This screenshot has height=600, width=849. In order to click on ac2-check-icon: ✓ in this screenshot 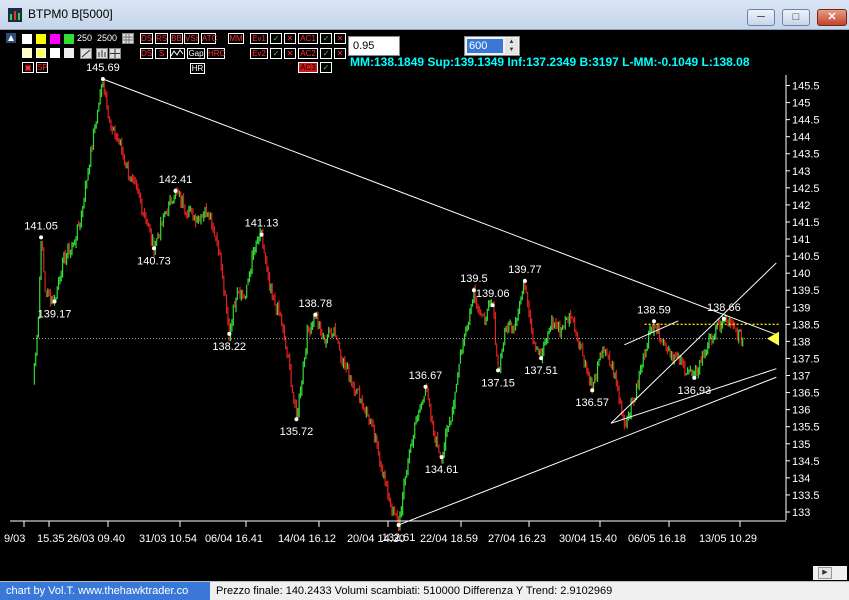, I will do `click(326, 53)`.